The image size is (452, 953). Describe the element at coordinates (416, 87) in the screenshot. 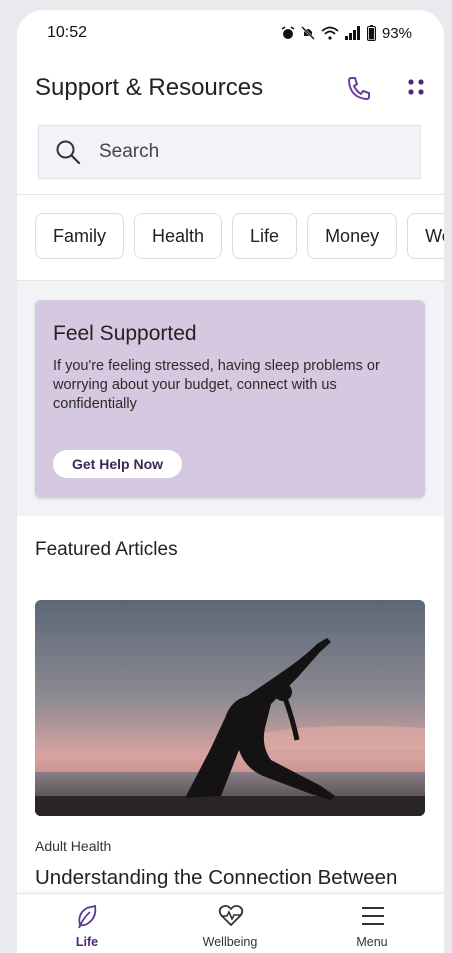

I see `more-dots-icon` at that location.